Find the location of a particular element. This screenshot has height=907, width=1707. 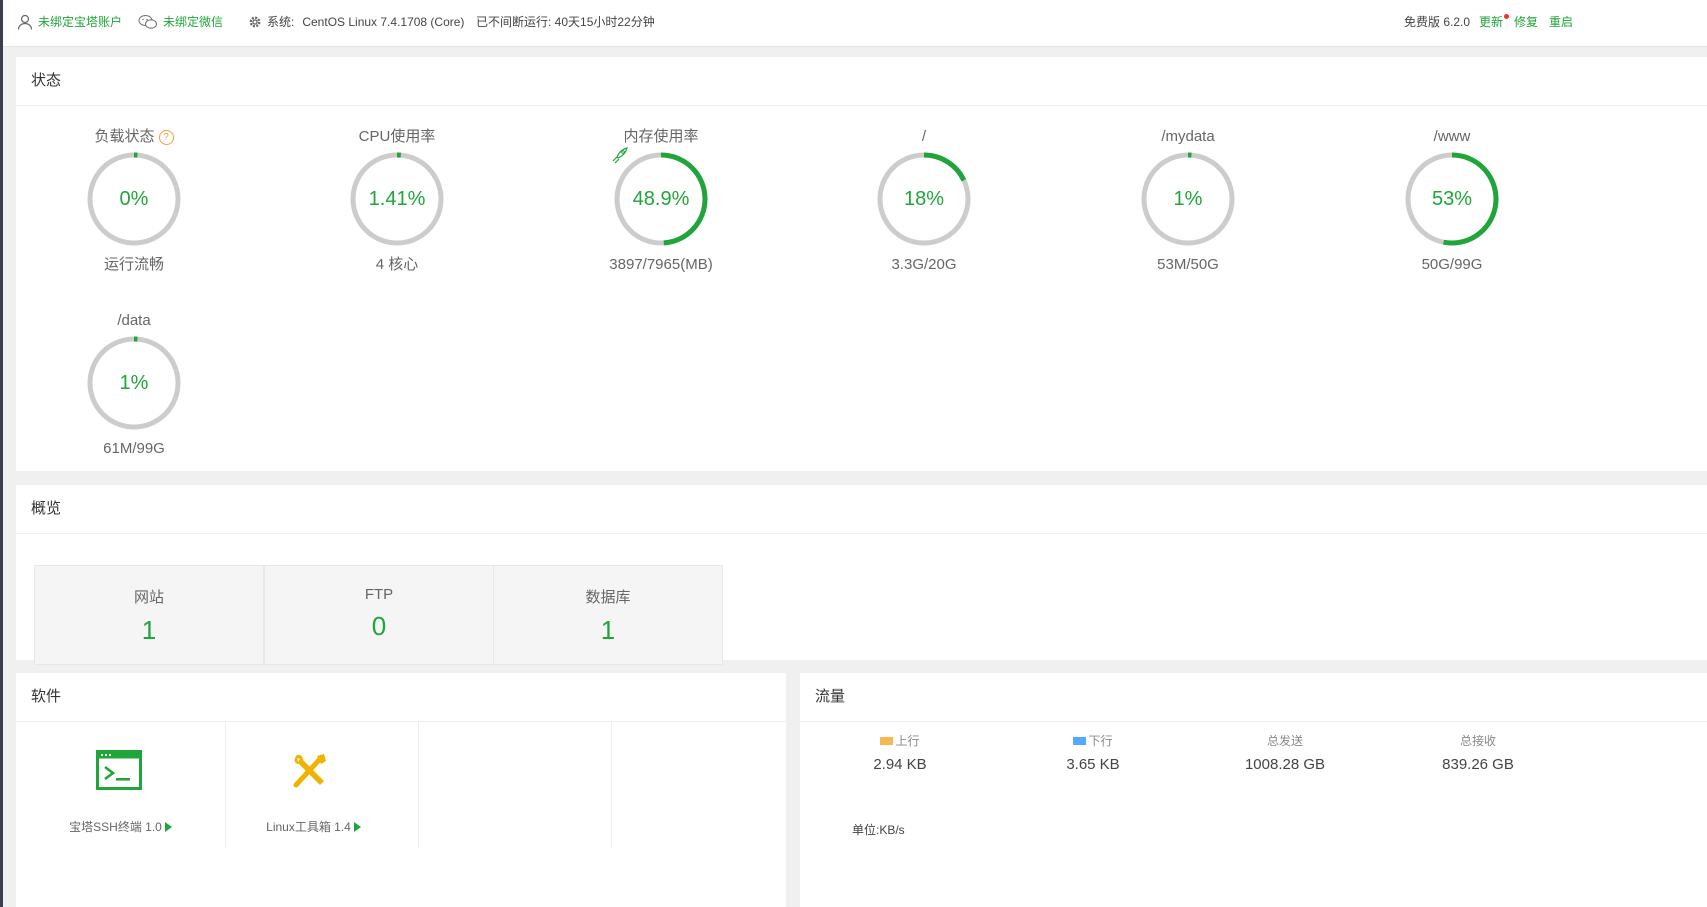

uptime-text: 已不间断运行: 40天15小时22分钟 is located at coordinates (565, 22).